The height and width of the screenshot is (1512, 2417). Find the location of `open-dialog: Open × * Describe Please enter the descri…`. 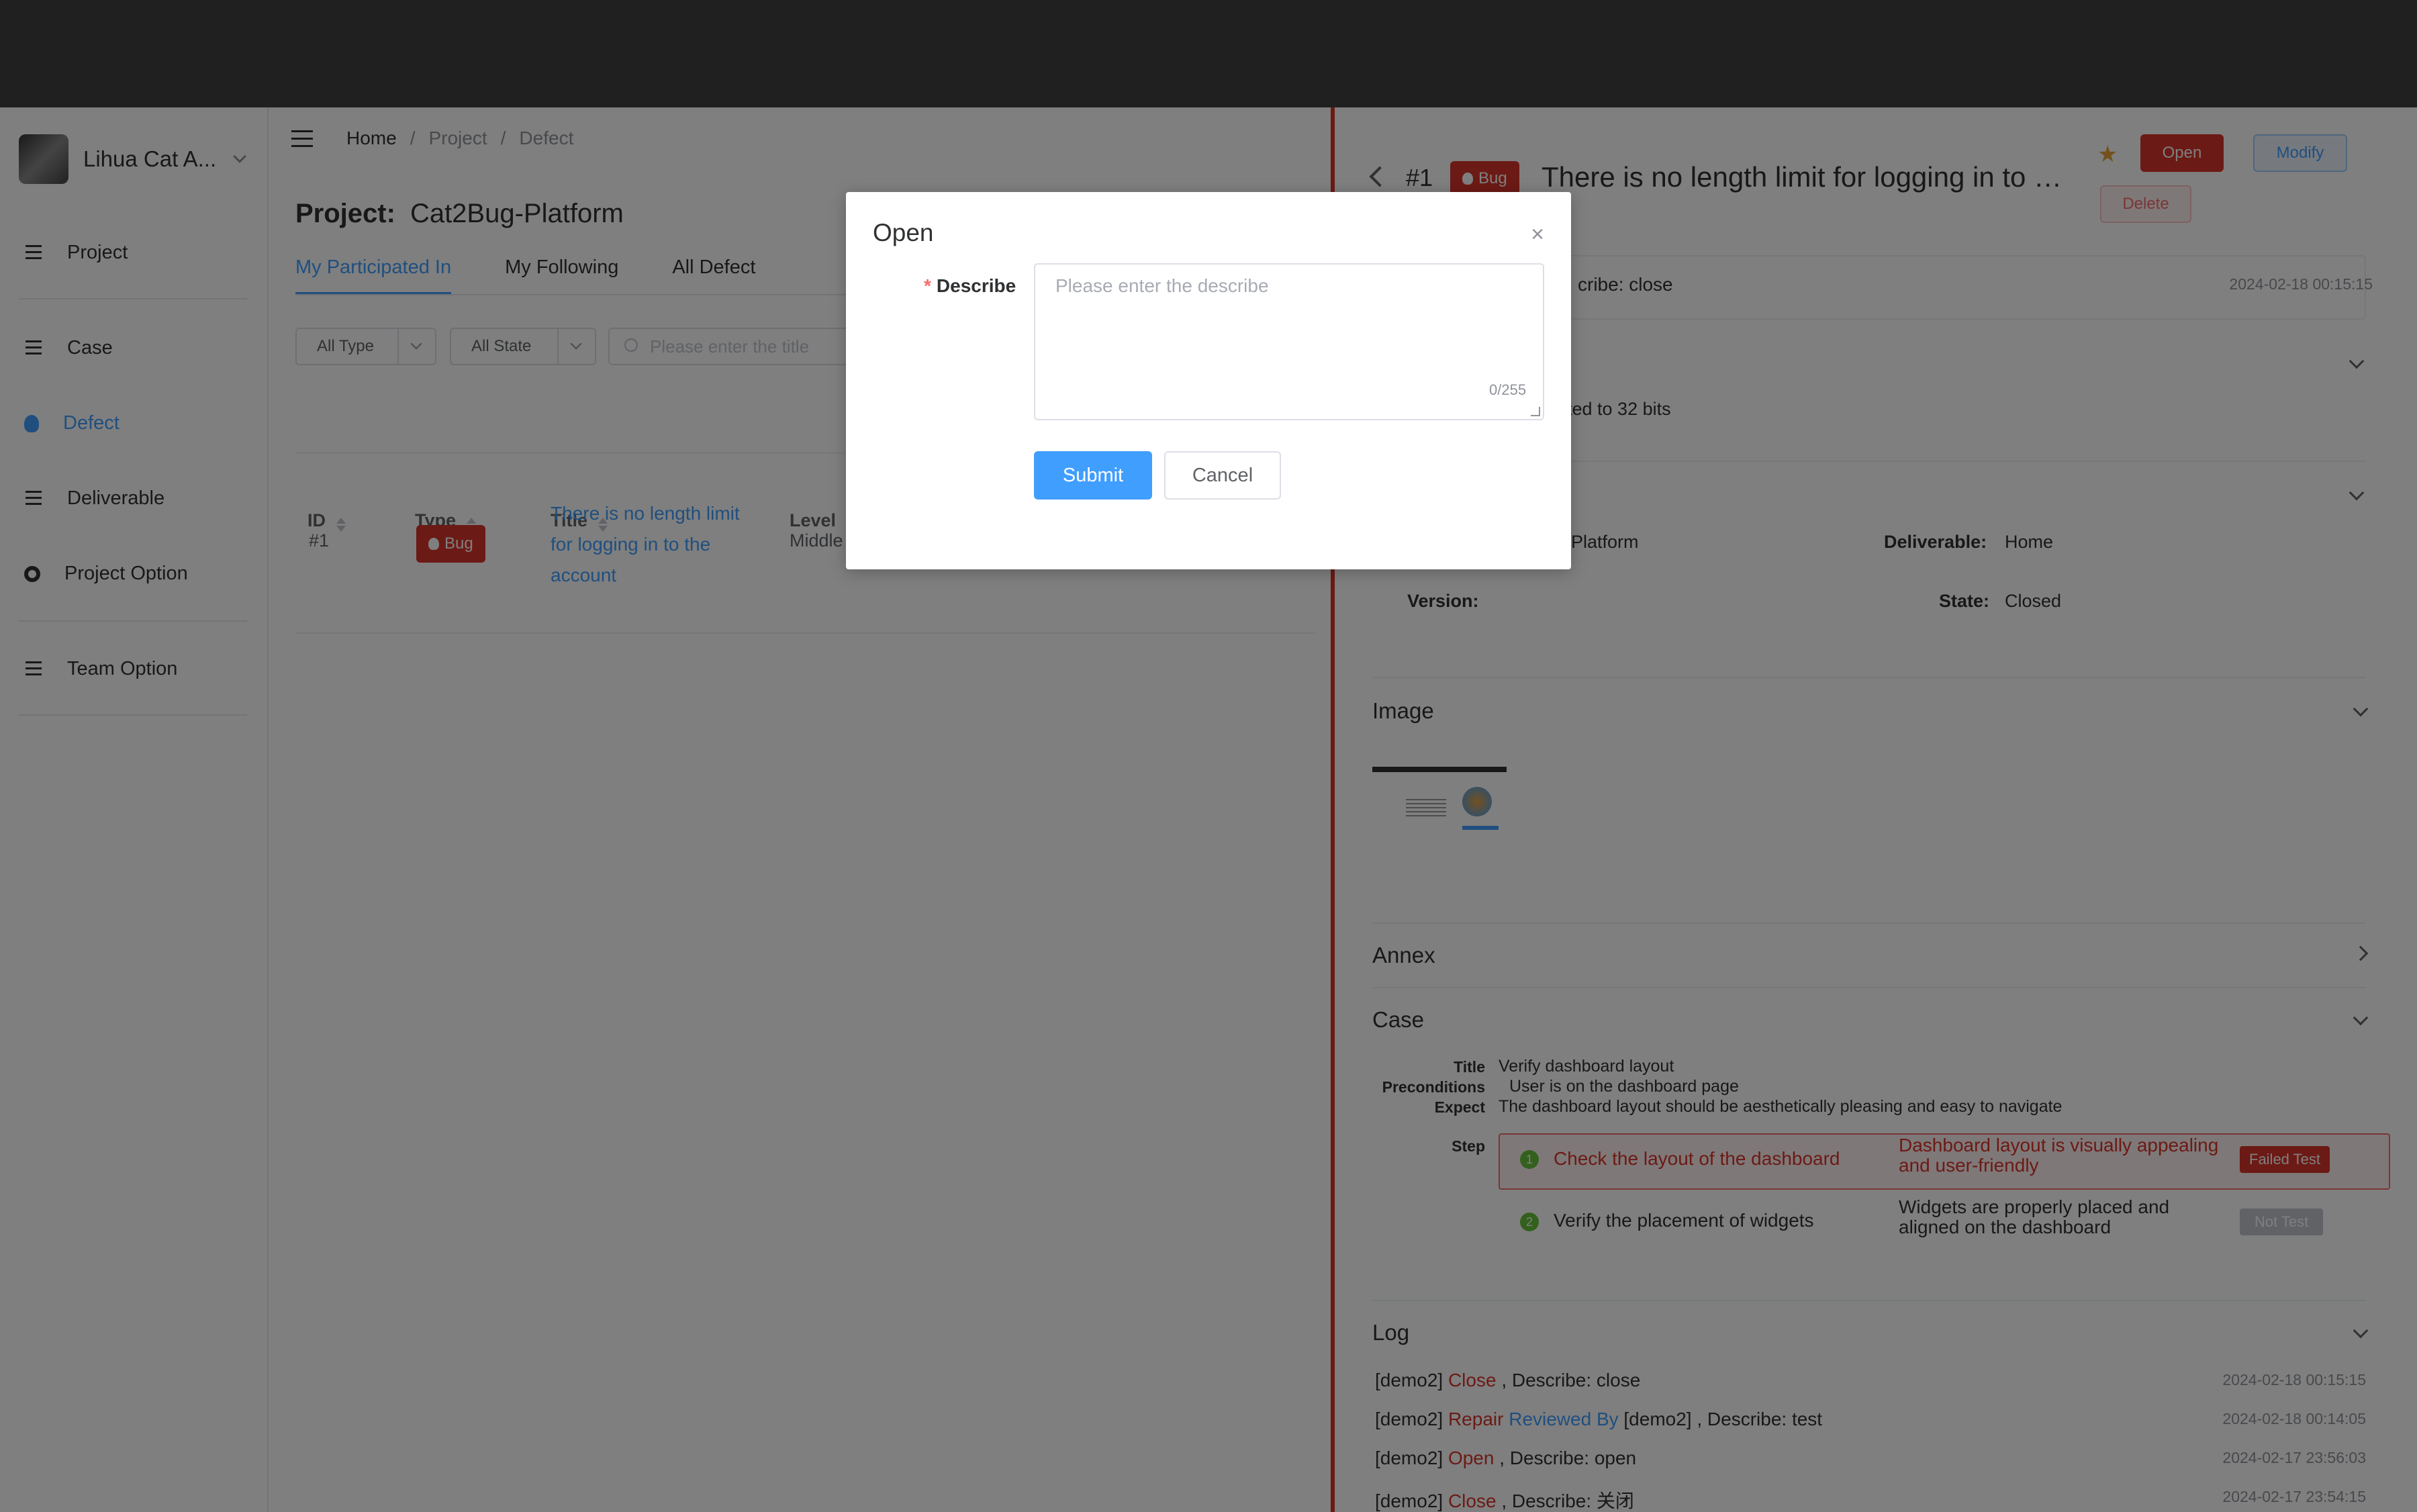

open-dialog: Open × * Describe Please enter the descri… is located at coordinates (1208, 380).